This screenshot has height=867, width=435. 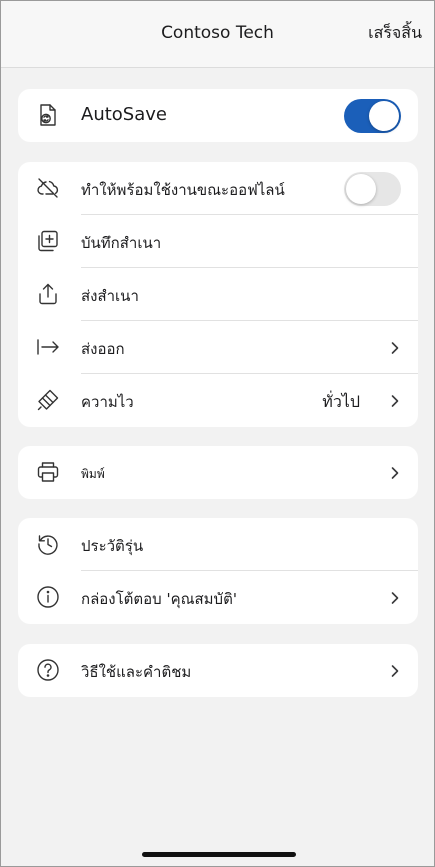 I want to click on send-copy-label: ส่งสำเนา, so click(x=110, y=296).